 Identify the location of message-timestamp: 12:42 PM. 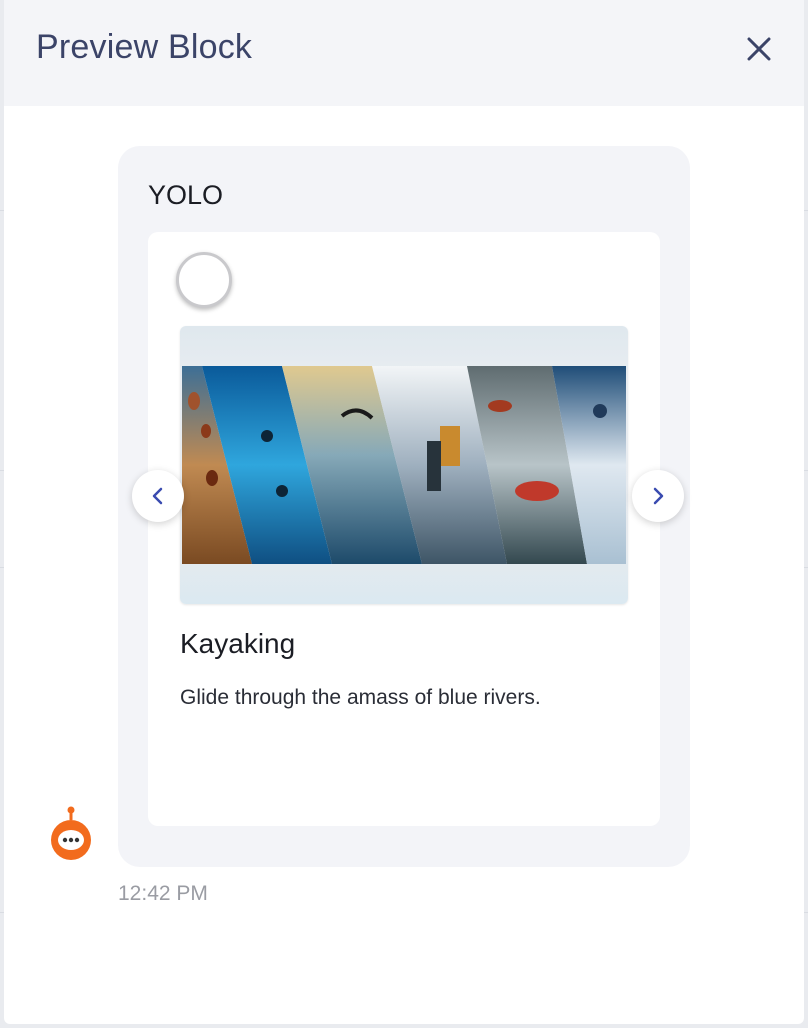
(163, 893).